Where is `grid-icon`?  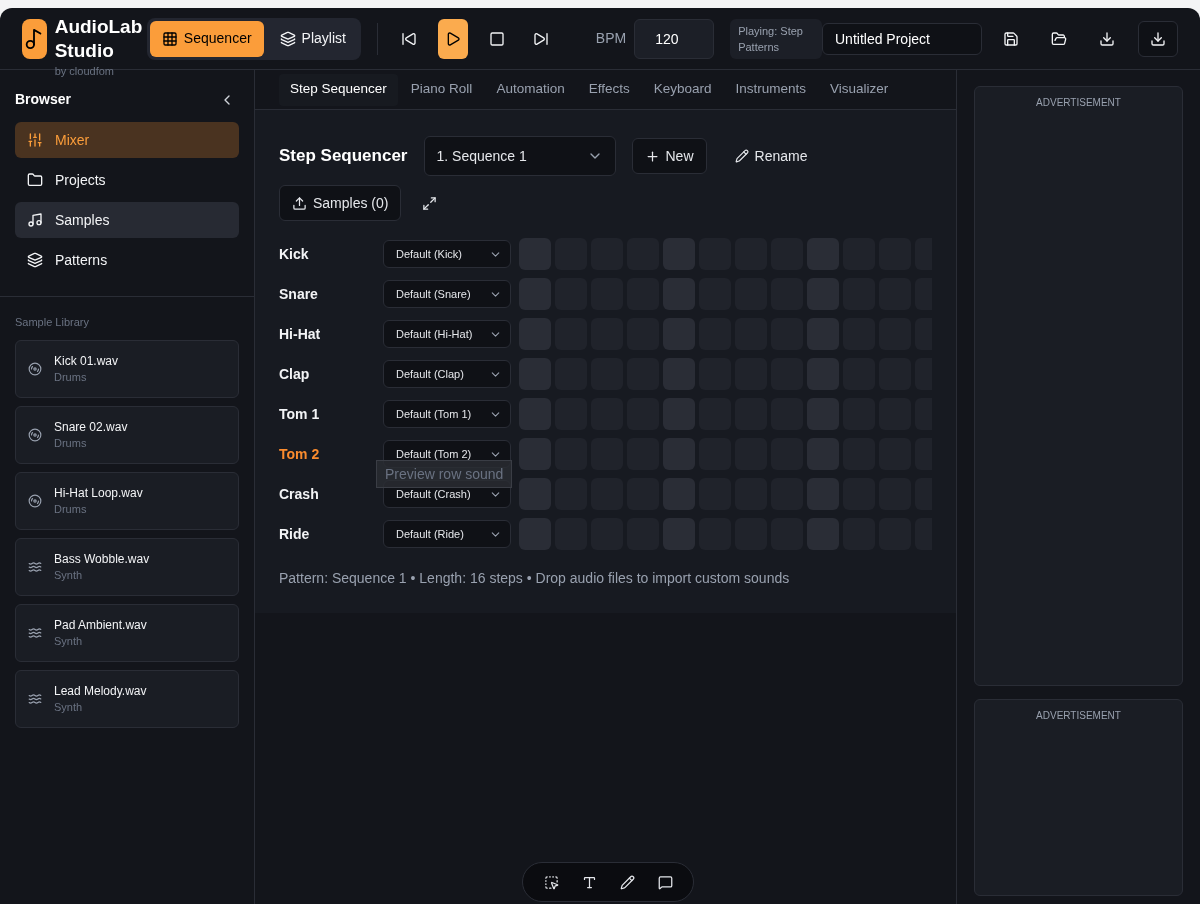 grid-icon is located at coordinates (169, 38).